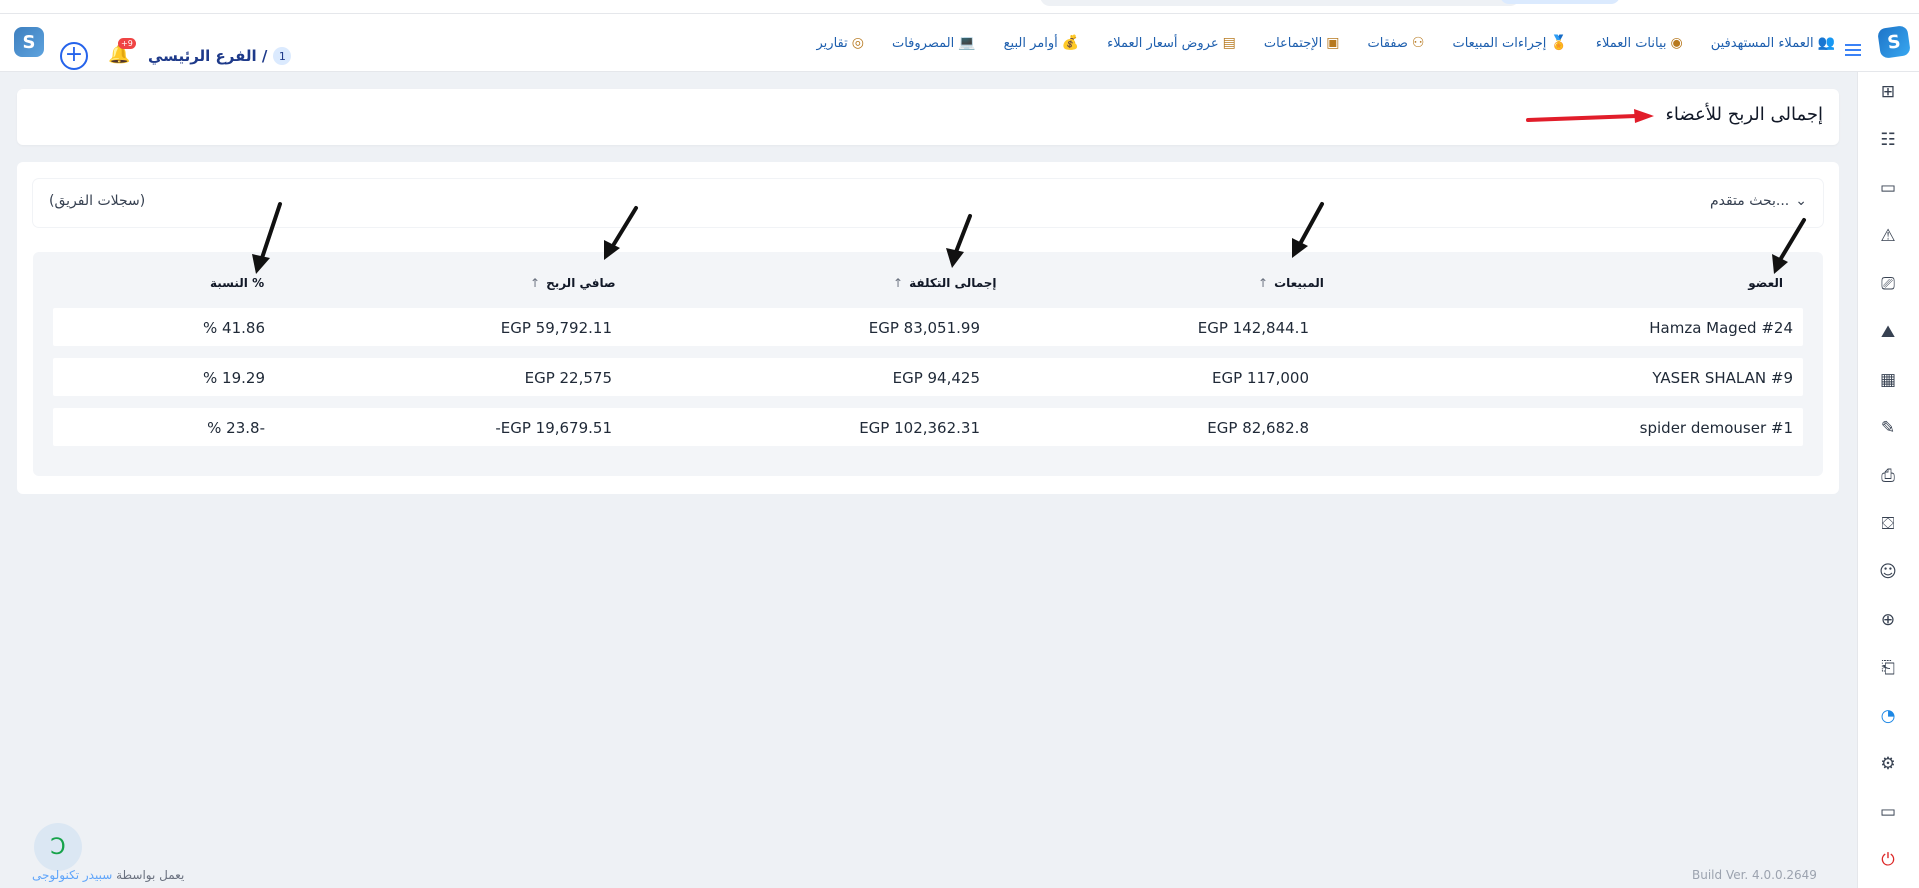  Describe the element at coordinates (1070, 43) in the screenshot. I see `sales-orders-icon: 💰` at that location.